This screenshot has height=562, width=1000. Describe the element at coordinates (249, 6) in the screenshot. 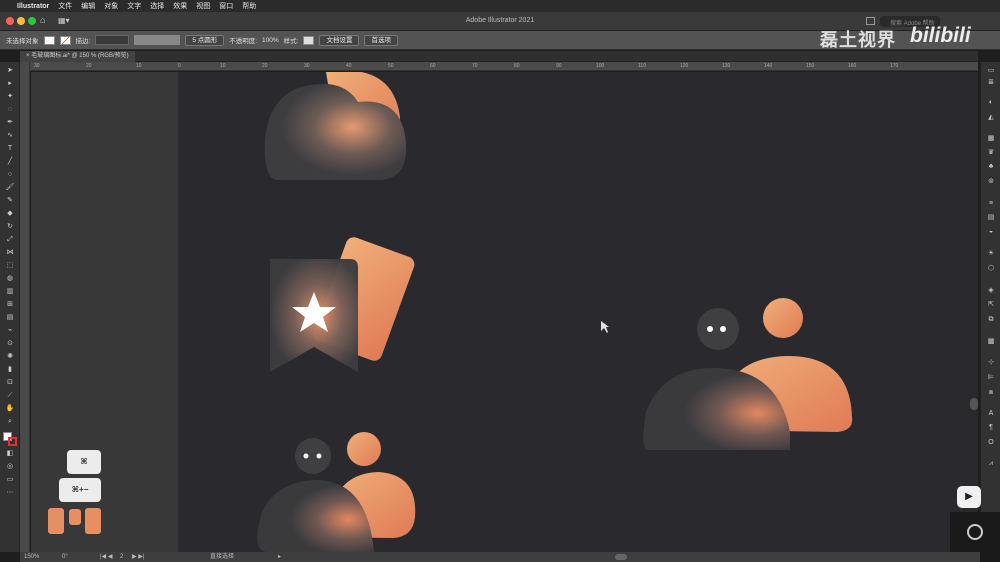

I see `menu-help: 帮助` at that location.